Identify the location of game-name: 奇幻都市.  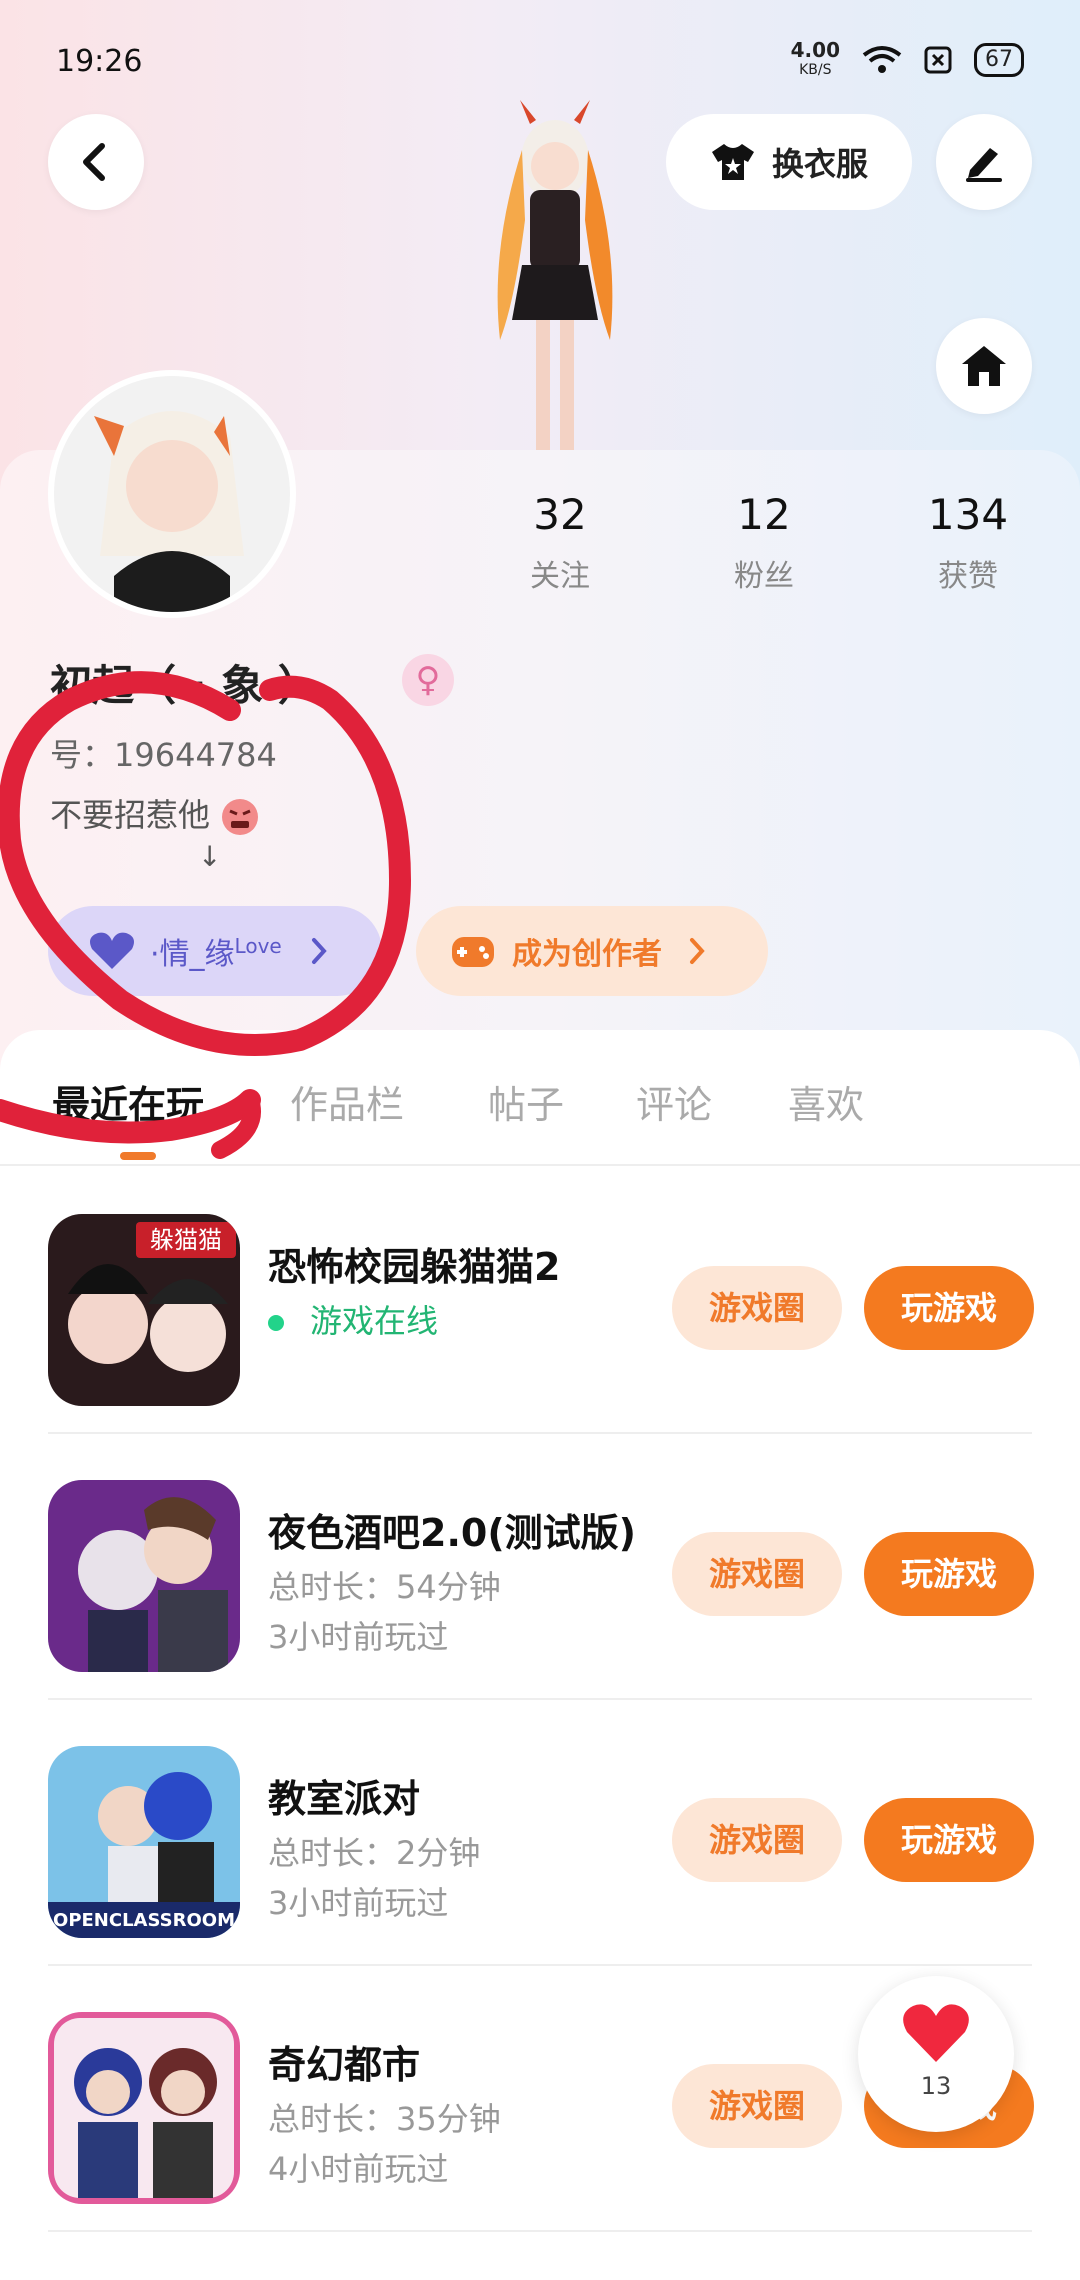
(344, 2065).